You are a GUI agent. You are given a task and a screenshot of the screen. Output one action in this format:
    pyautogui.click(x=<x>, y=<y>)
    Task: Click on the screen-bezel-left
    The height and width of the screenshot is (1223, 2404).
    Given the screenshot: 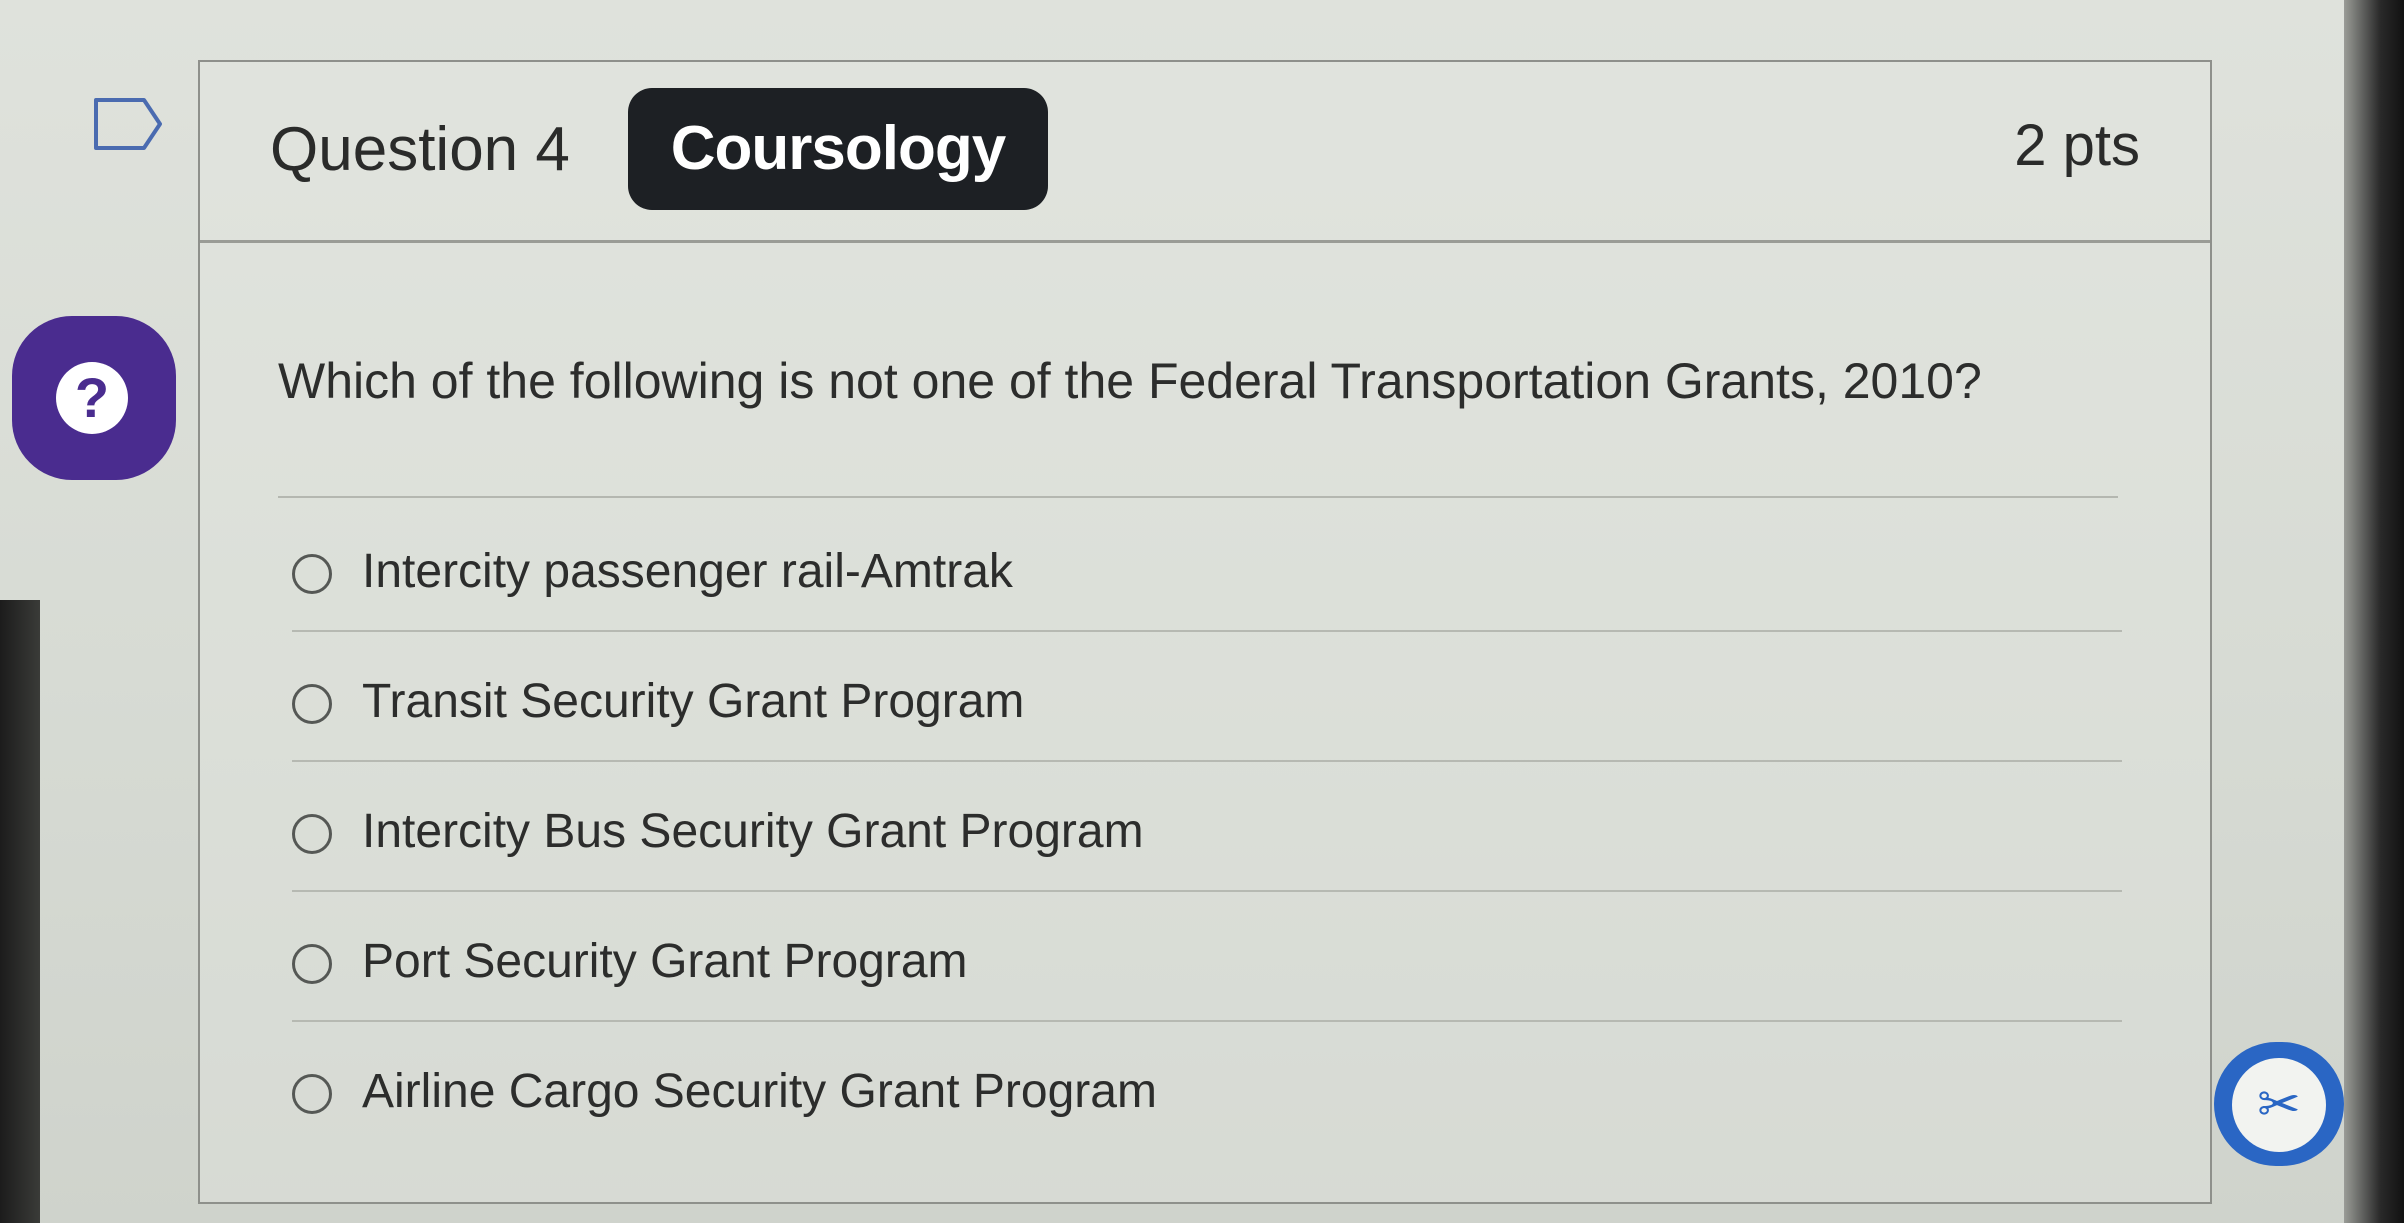 What is the action you would take?
    pyautogui.click(x=20, y=911)
    